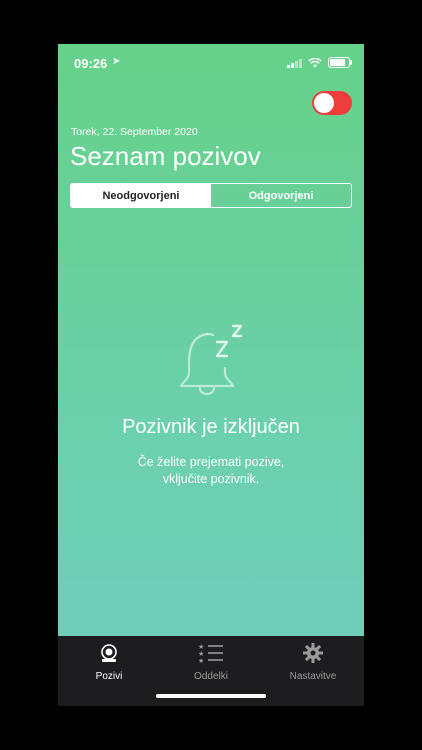 This screenshot has width=422, height=750. Describe the element at coordinates (313, 653) in the screenshot. I see `gear-icon` at that location.